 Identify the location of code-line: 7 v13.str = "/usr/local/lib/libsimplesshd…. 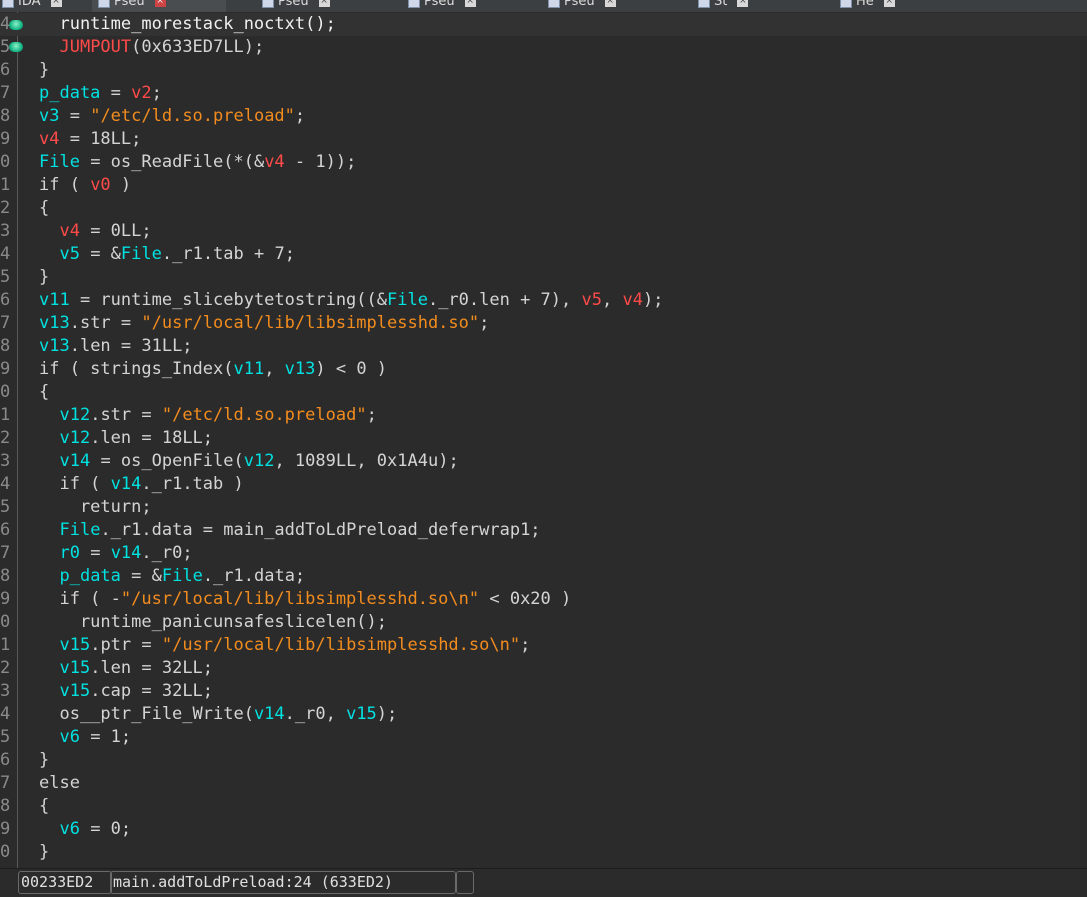
(543, 323).